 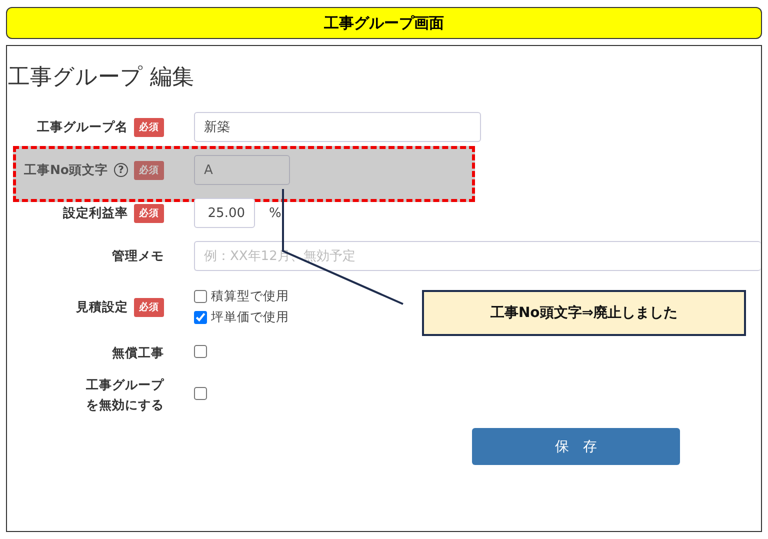 I want to click on screen-title-banner: 工事グループ画面, so click(x=384, y=23).